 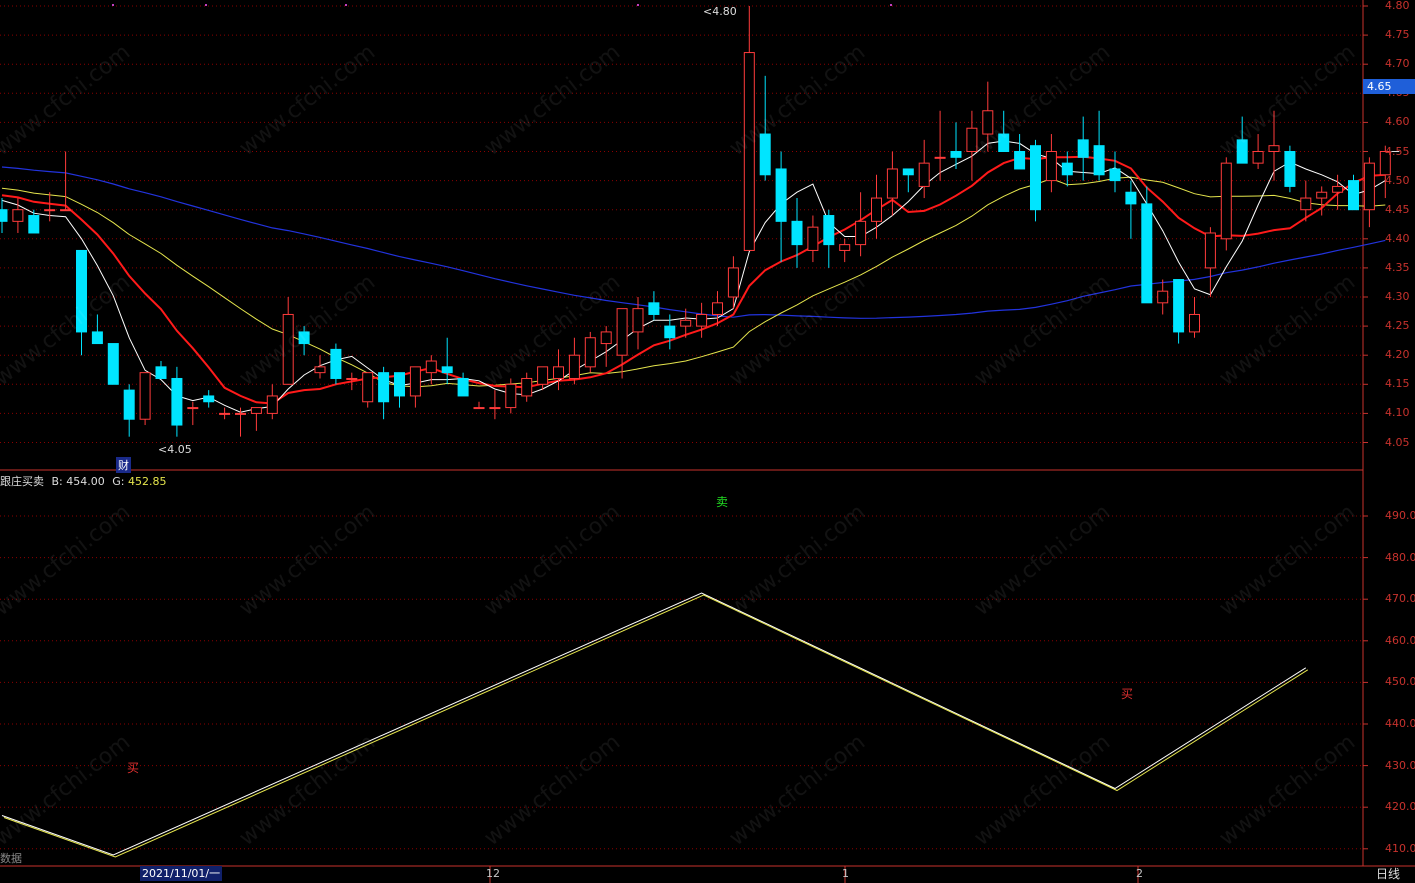 What do you see at coordinates (11, 858) in the screenshot?
I see `data-tab: 数据` at bounding box center [11, 858].